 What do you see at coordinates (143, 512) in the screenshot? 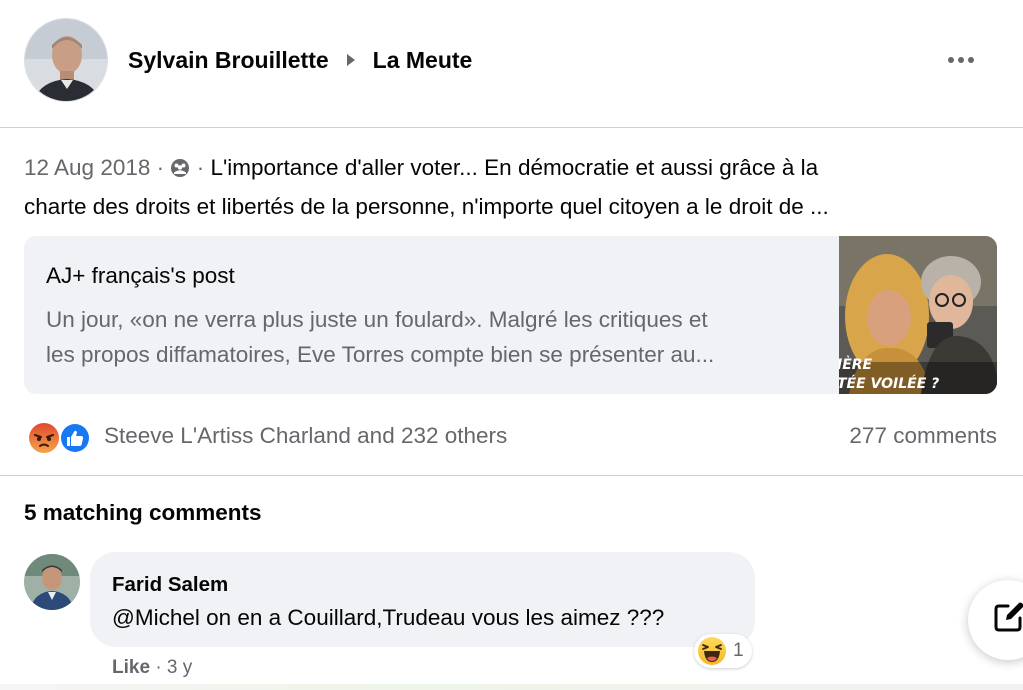
I see `matching-comments-heading: 5 matching comments` at bounding box center [143, 512].